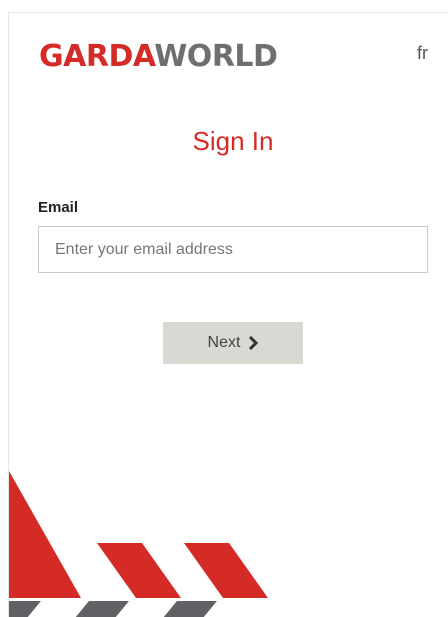 The image size is (448, 617). What do you see at coordinates (254, 343) in the screenshot?
I see `chevron-right-icon` at bounding box center [254, 343].